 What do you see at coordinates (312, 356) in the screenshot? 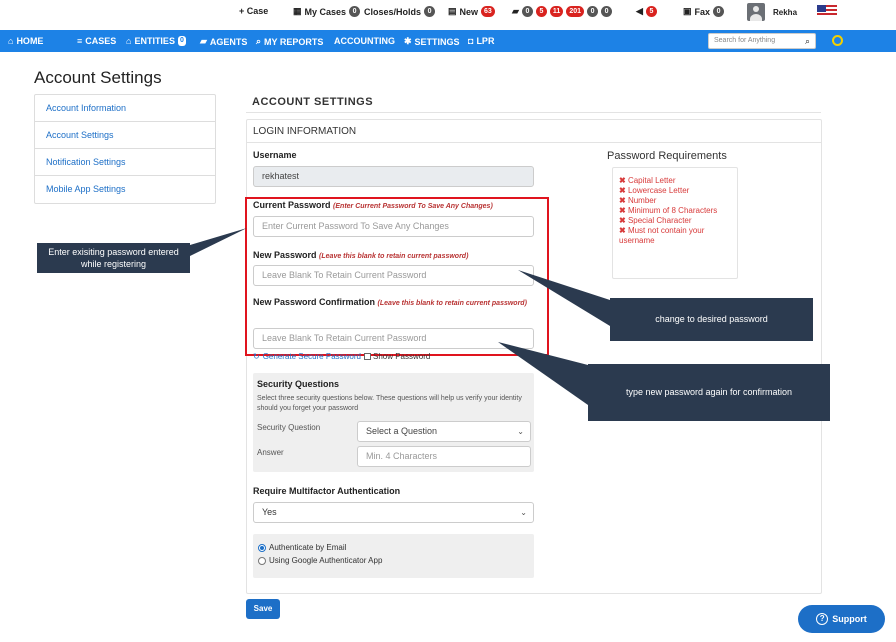
I see `generate-password-link: Generate Secure Password` at bounding box center [312, 356].